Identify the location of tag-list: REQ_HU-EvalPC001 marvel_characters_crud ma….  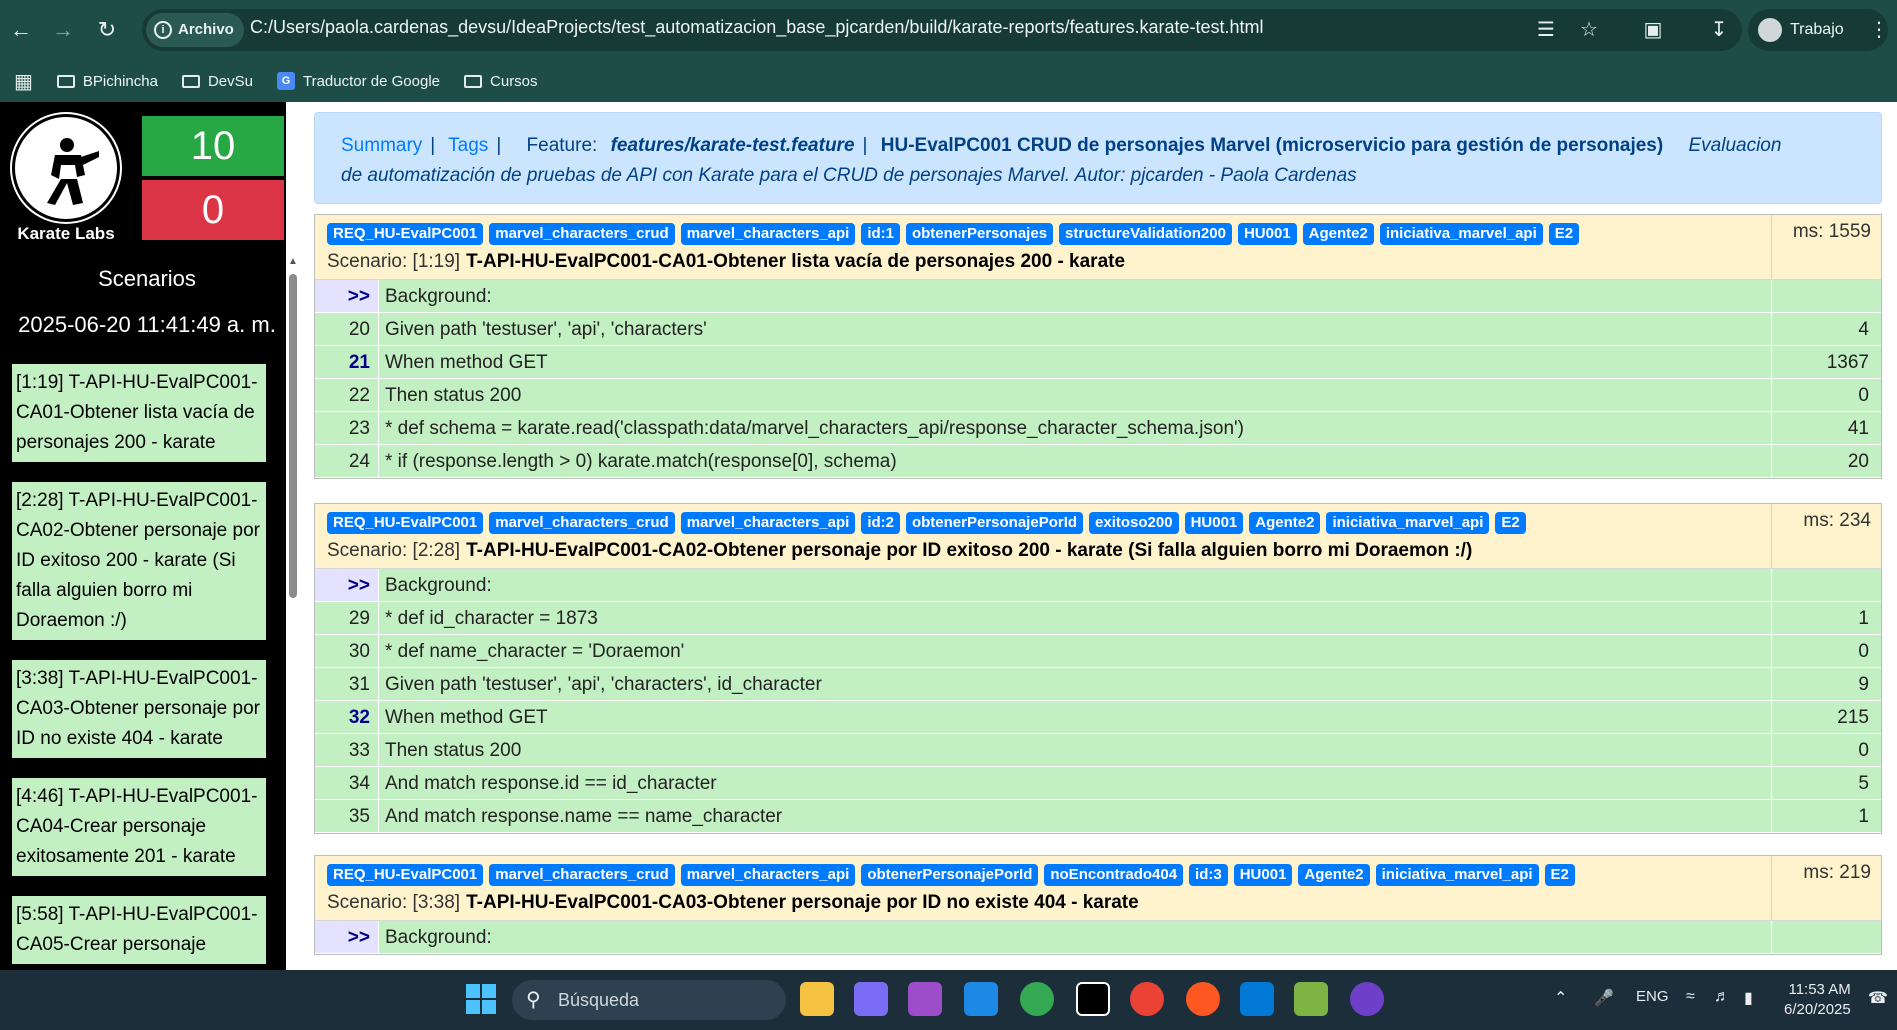
(1098, 523).